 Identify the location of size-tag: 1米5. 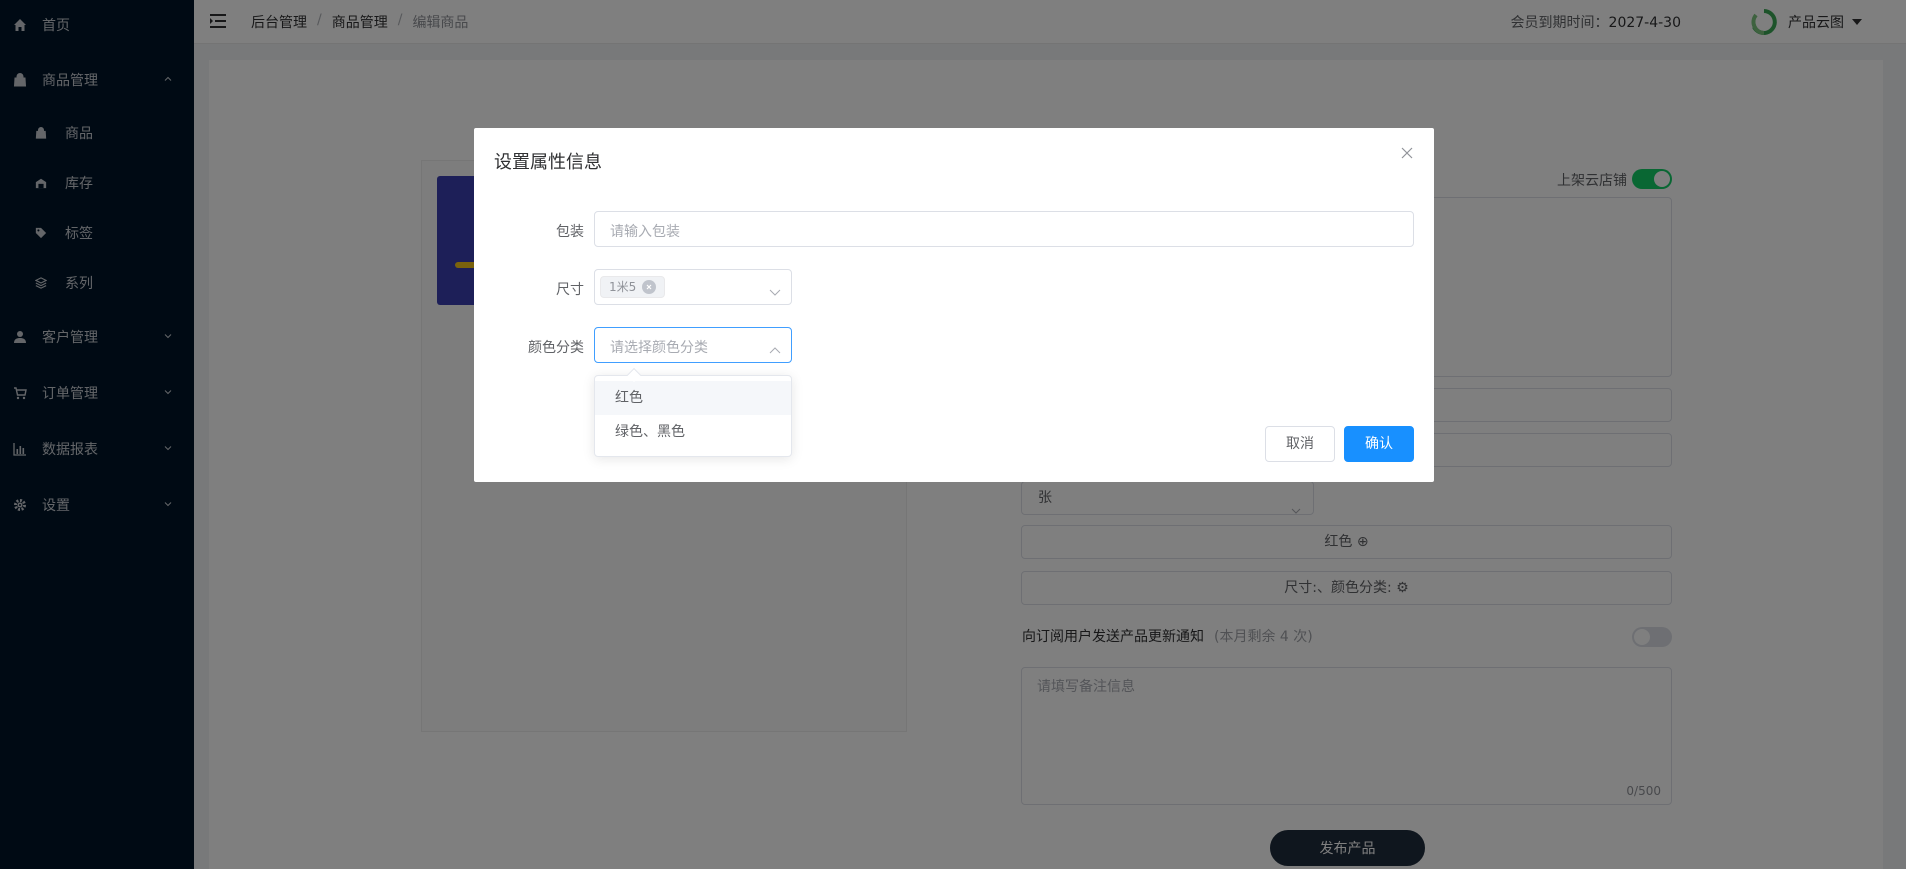
(633, 287).